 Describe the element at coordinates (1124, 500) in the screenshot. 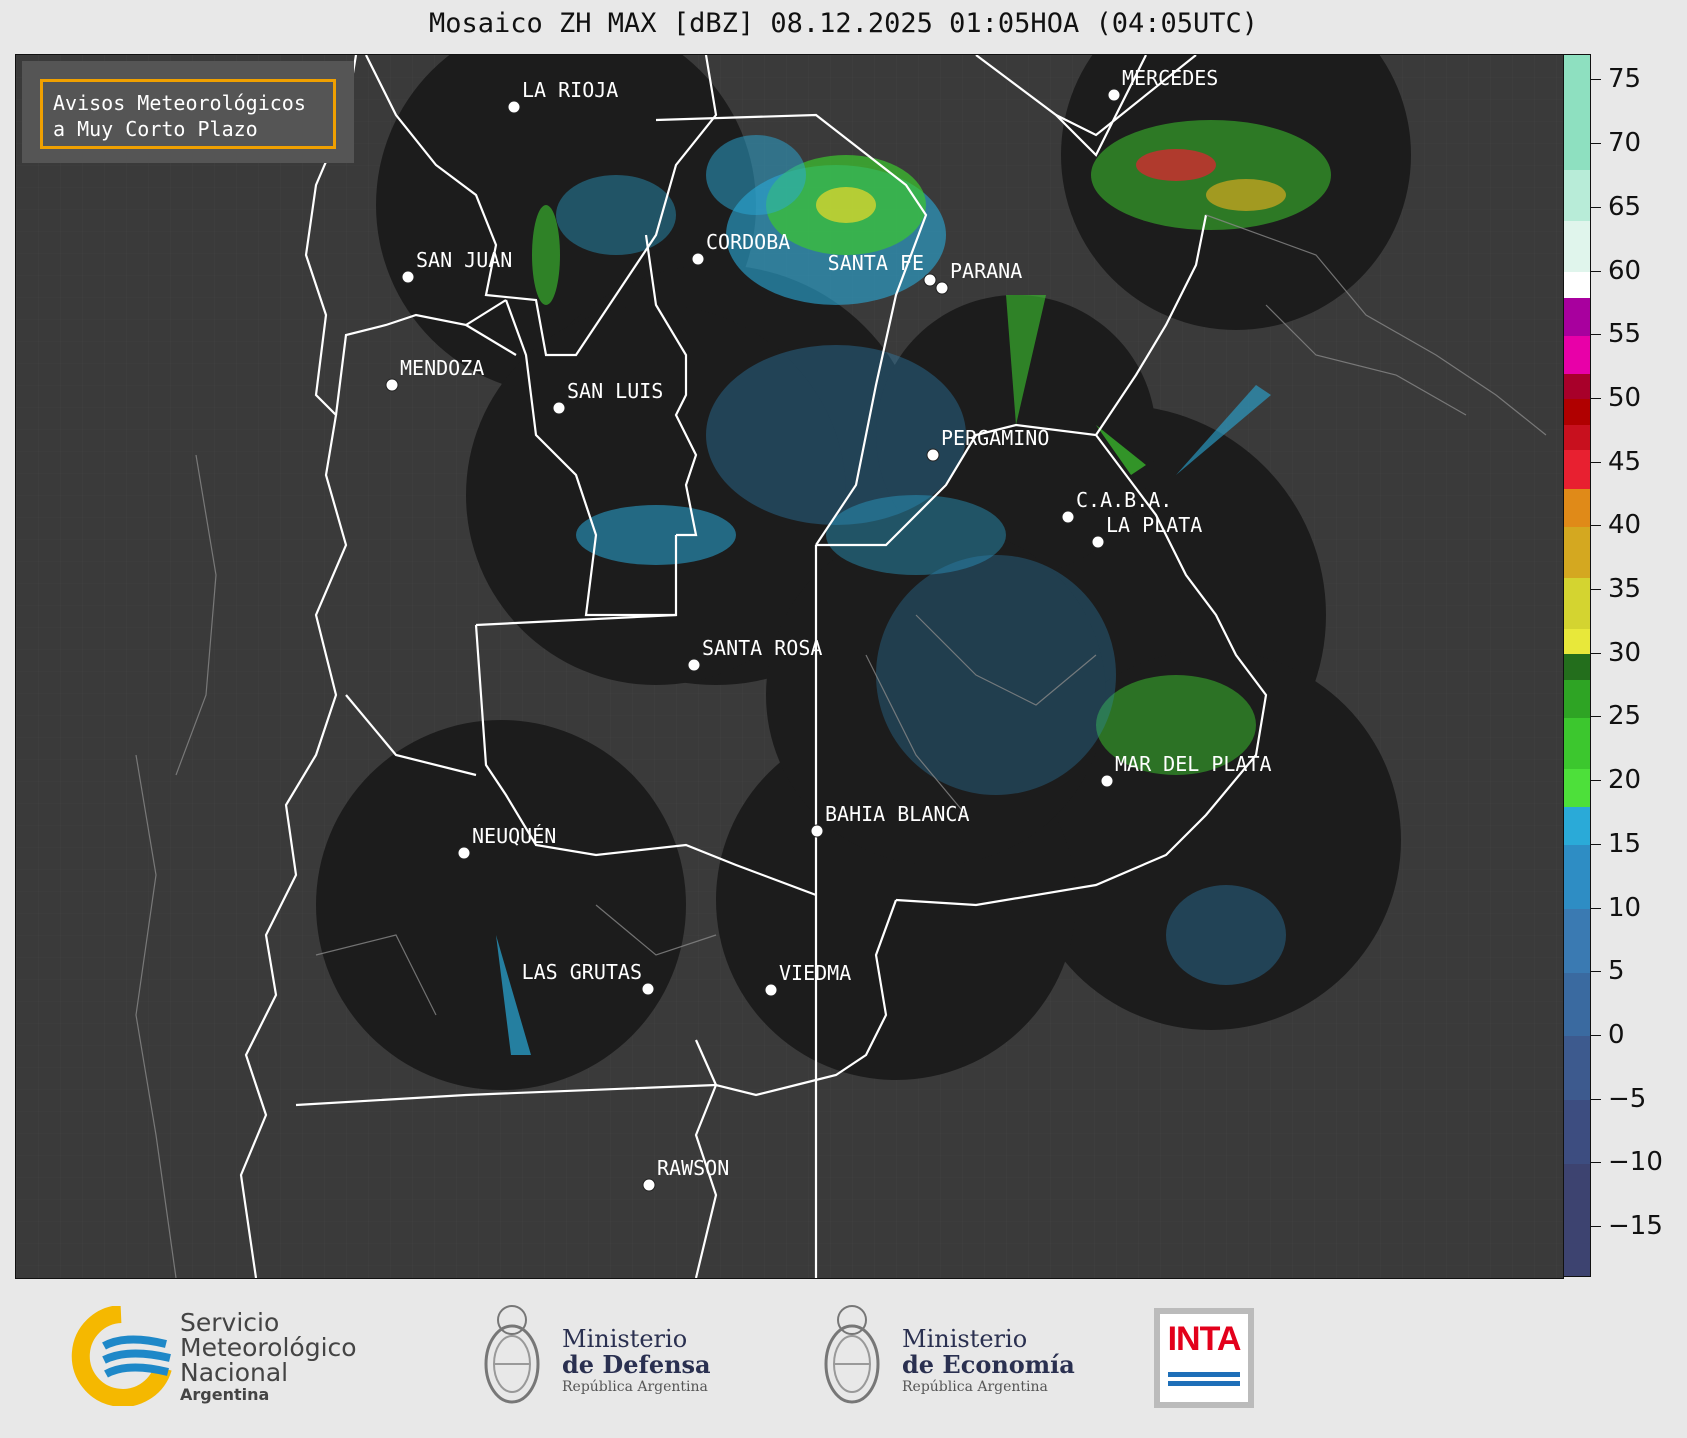

I see `city-label: C.A.B.A.` at that location.